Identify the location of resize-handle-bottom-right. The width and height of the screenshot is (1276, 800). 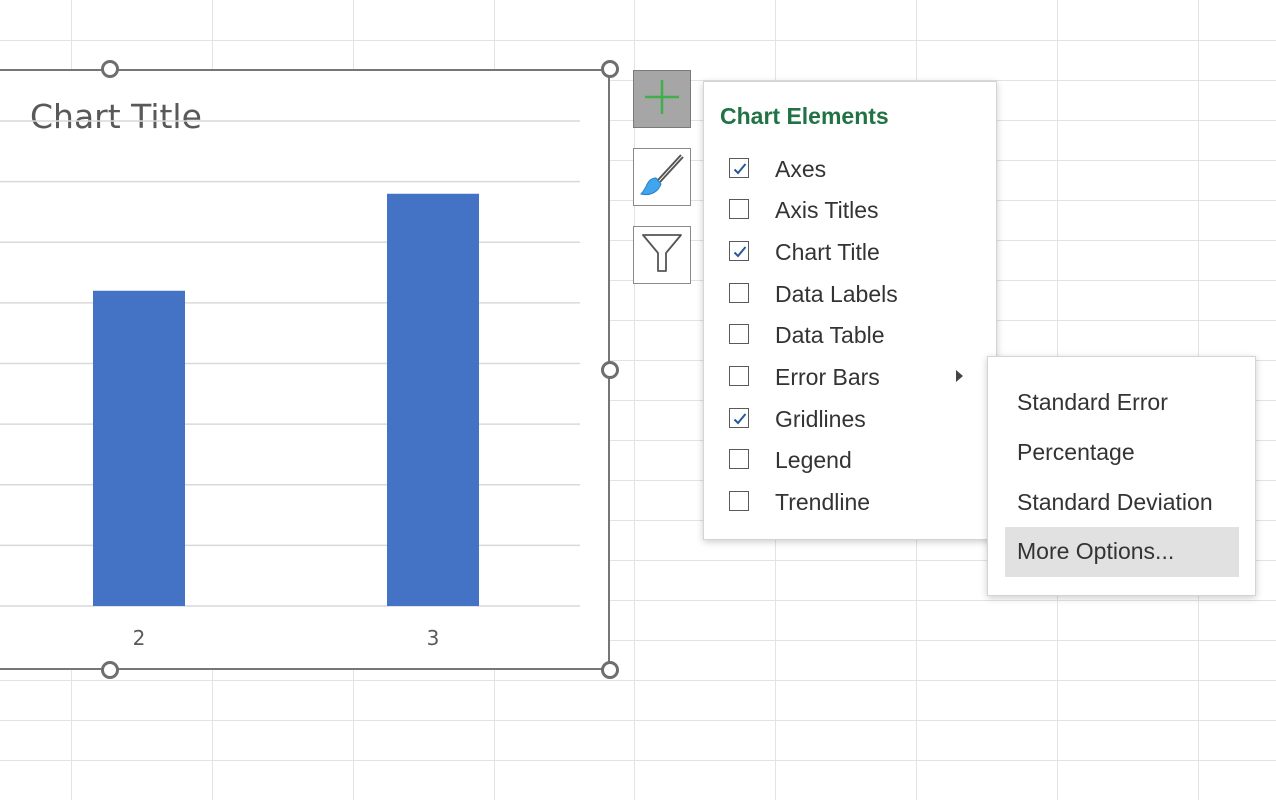
(610, 670).